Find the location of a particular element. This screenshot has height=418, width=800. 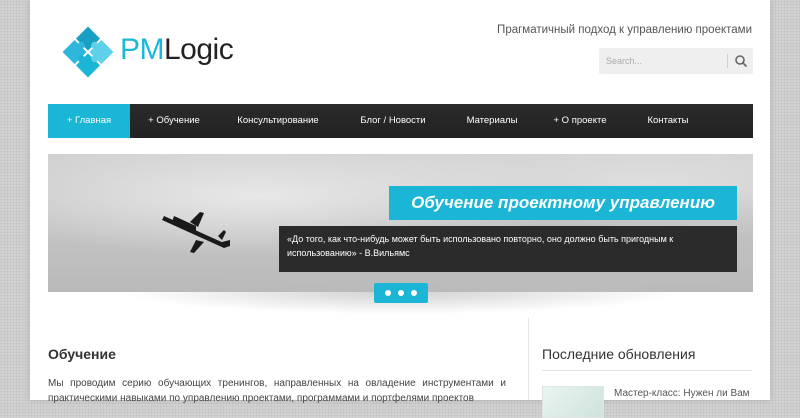

sidebar-title-underline is located at coordinates (647, 370).